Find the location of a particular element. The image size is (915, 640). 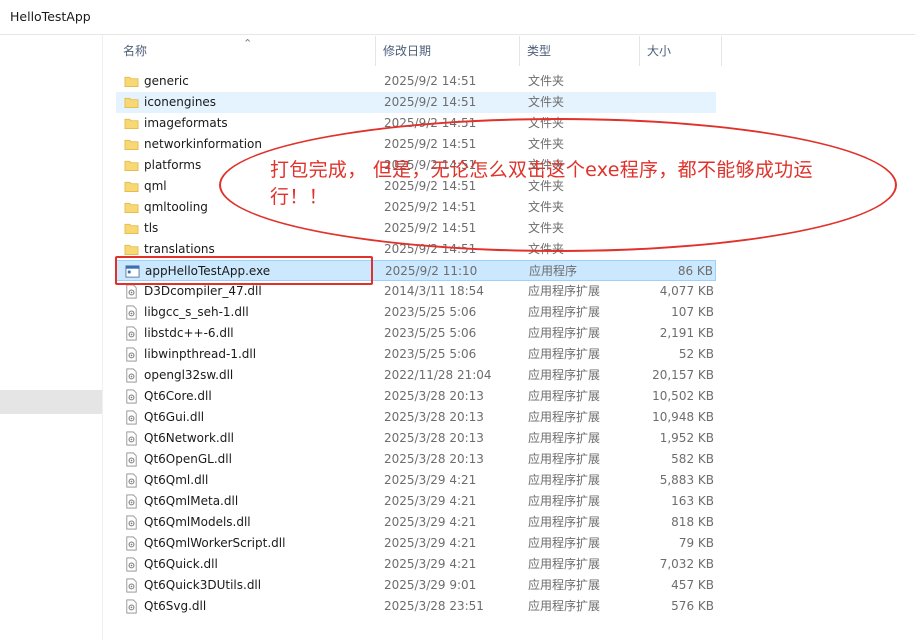

file-name: Qt6Quick.dll is located at coordinates (181, 564).